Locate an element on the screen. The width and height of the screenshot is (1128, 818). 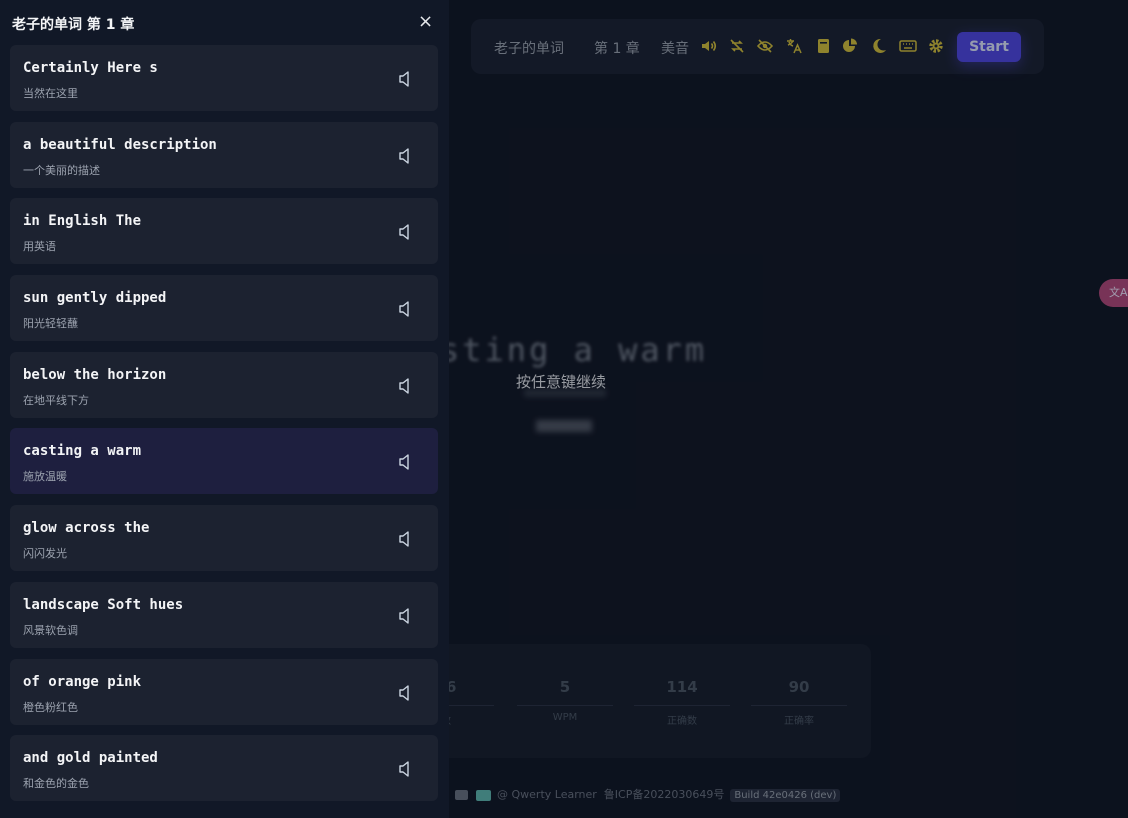
continue-hint: 按任意键继续 is located at coordinates (561, 382).